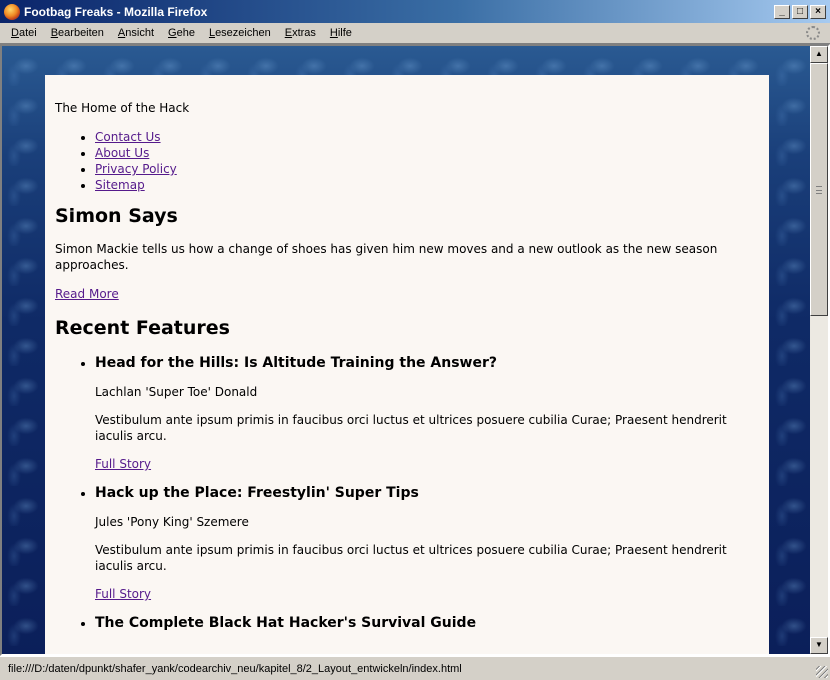 The height and width of the screenshot is (680, 830). Describe the element at coordinates (427, 137) in the screenshot. I see `nav-item: Contact Us` at that location.